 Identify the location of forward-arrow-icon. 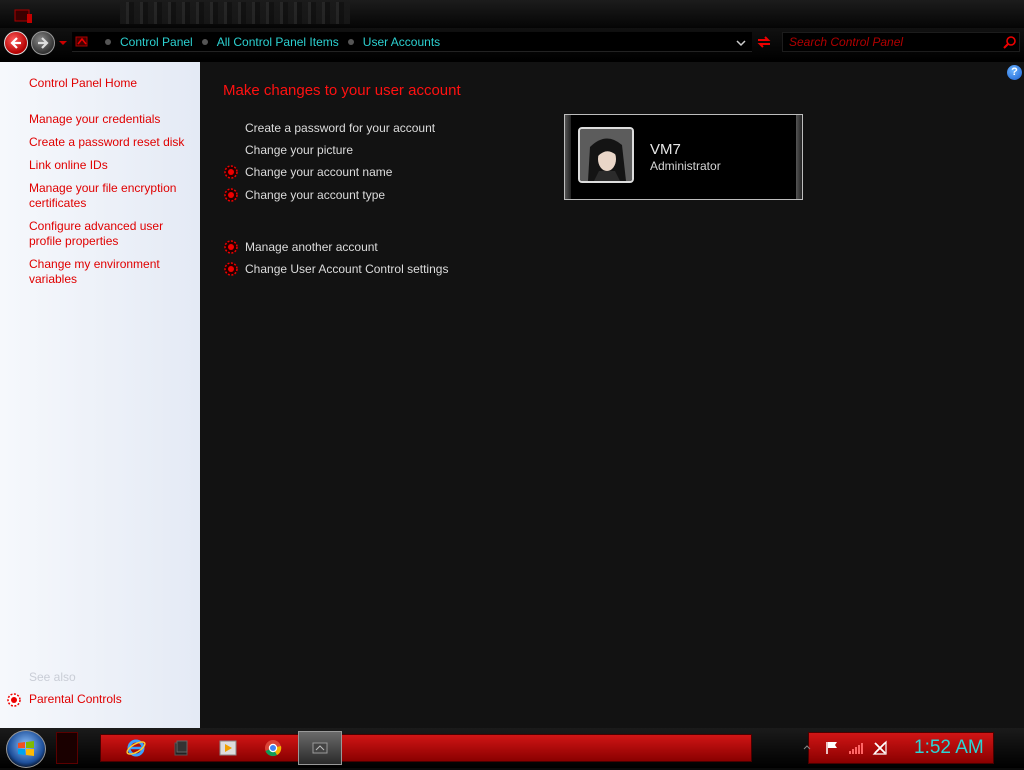
(43, 43).